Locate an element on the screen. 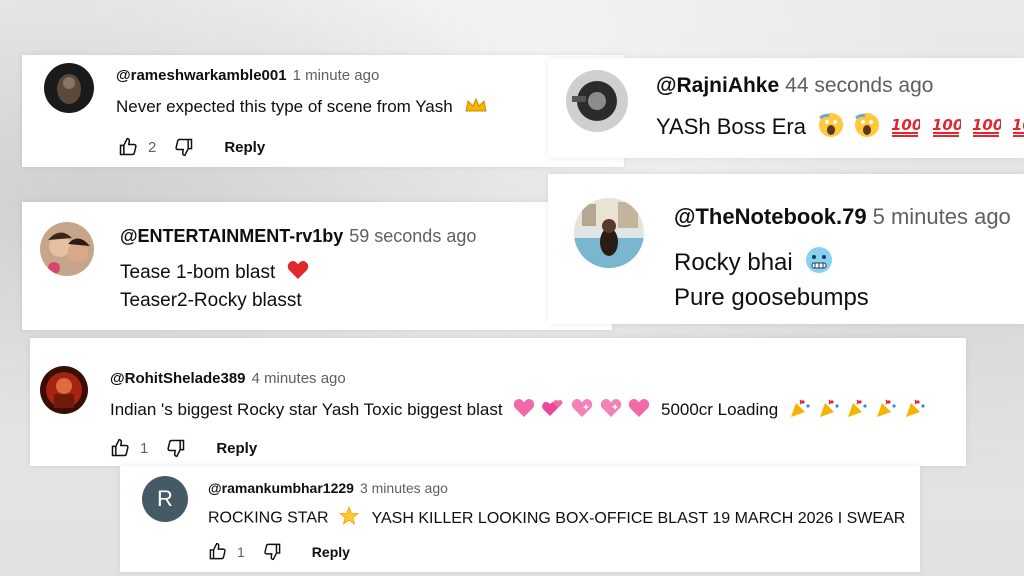  comment-header: @ramankumbhar1229 3 minutes ago is located at coordinates (328, 488).